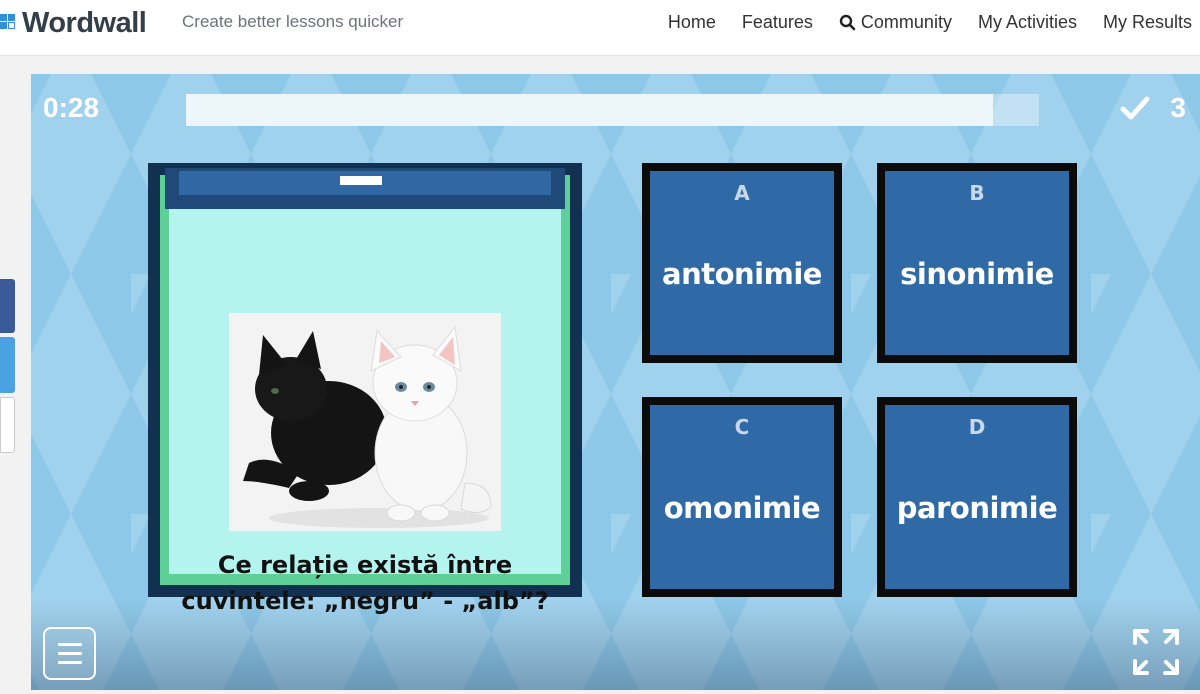 This screenshot has height=694, width=1200. Describe the element at coordinates (906, 22) in the screenshot. I see `nav-community-label: Community` at that location.